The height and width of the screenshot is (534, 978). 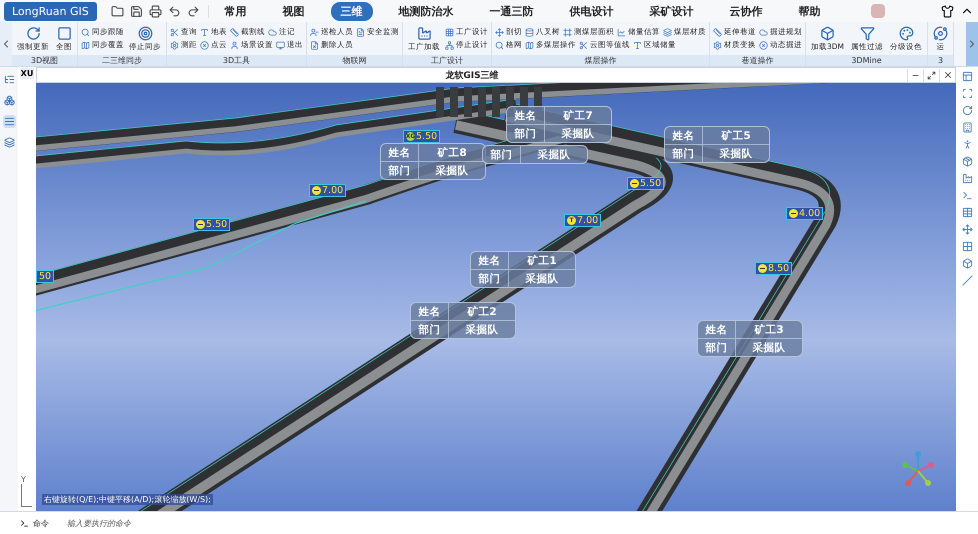 I want to click on ribbon-group-label: 煤层操作, so click(x=600, y=60).